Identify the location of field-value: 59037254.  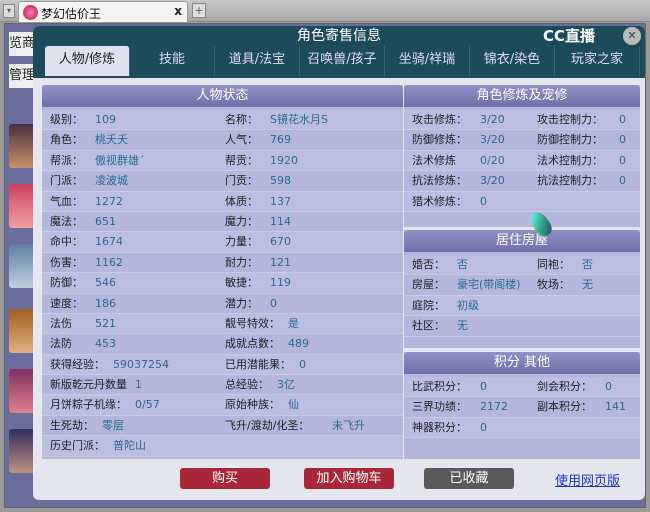
(141, 364).